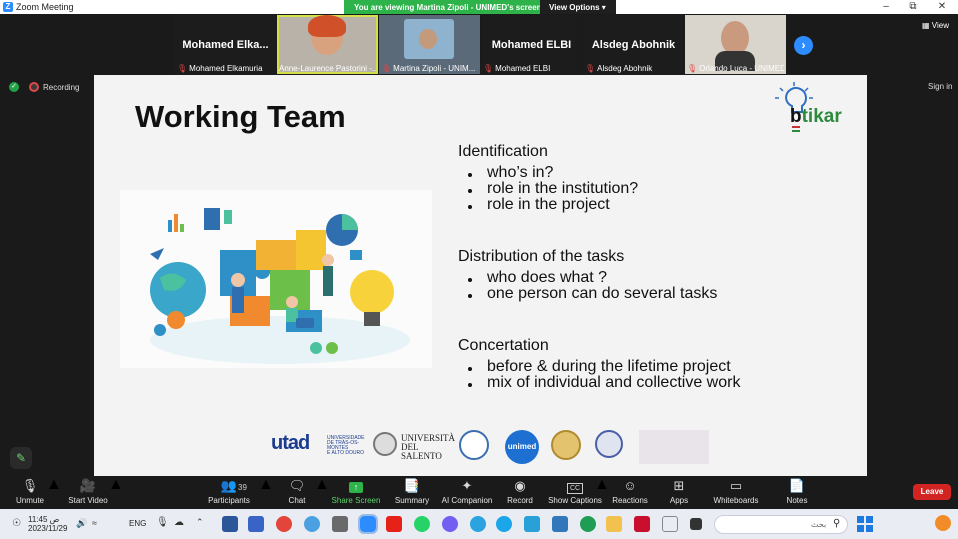 The width and height of the screenshot is (958, 539). Describe the element at coordinates (137, 523) in the screenshot. I see `language-indicator: ENG` at that location.